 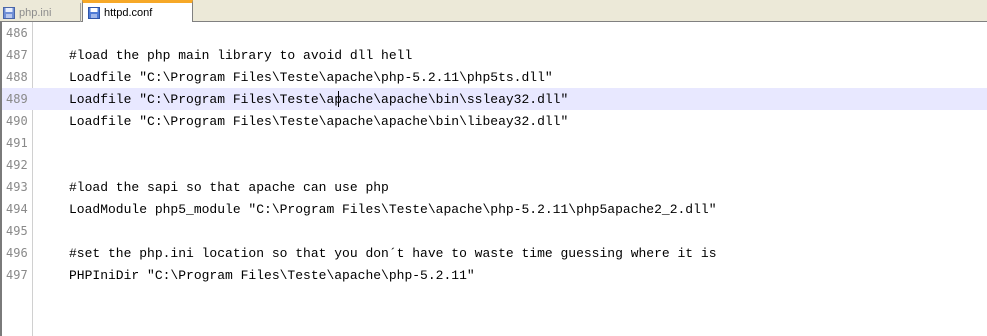 I want to click on editor-line: 495, so click(x=494, y=231).